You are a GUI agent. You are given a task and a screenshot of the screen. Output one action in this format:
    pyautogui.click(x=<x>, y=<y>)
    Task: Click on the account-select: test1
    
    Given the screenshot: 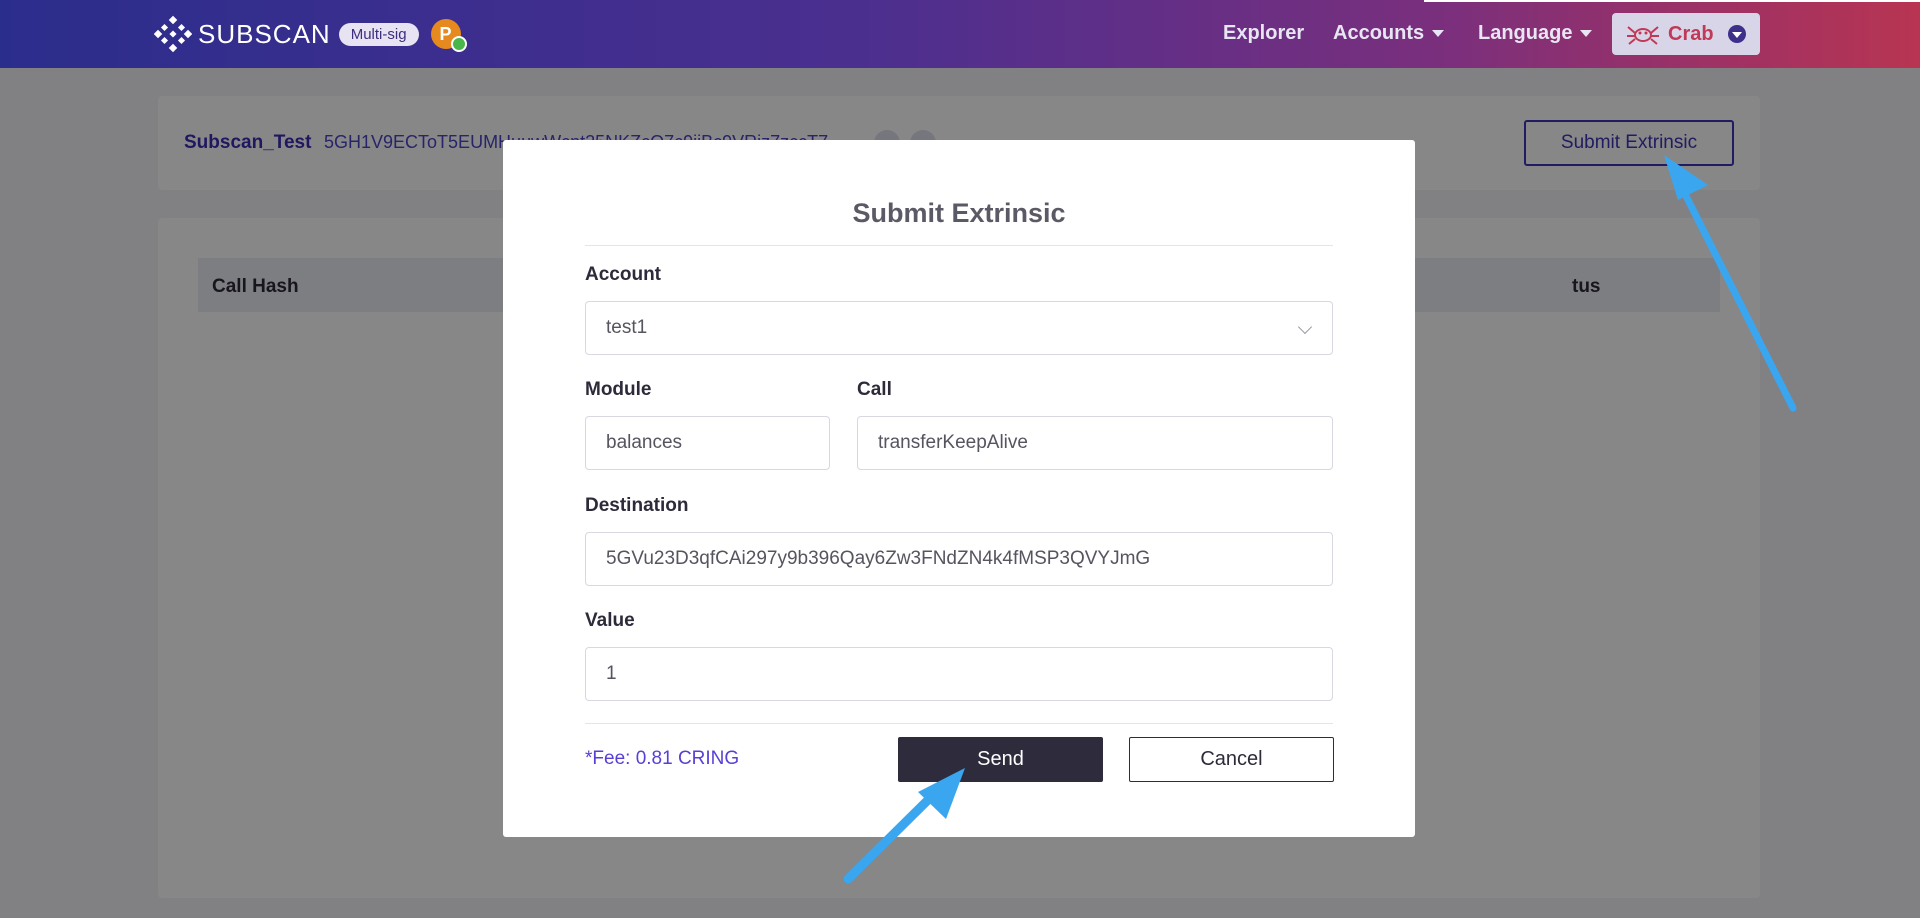 What is the action you would take?
    pyautogui.click(x=959, y=328)
    